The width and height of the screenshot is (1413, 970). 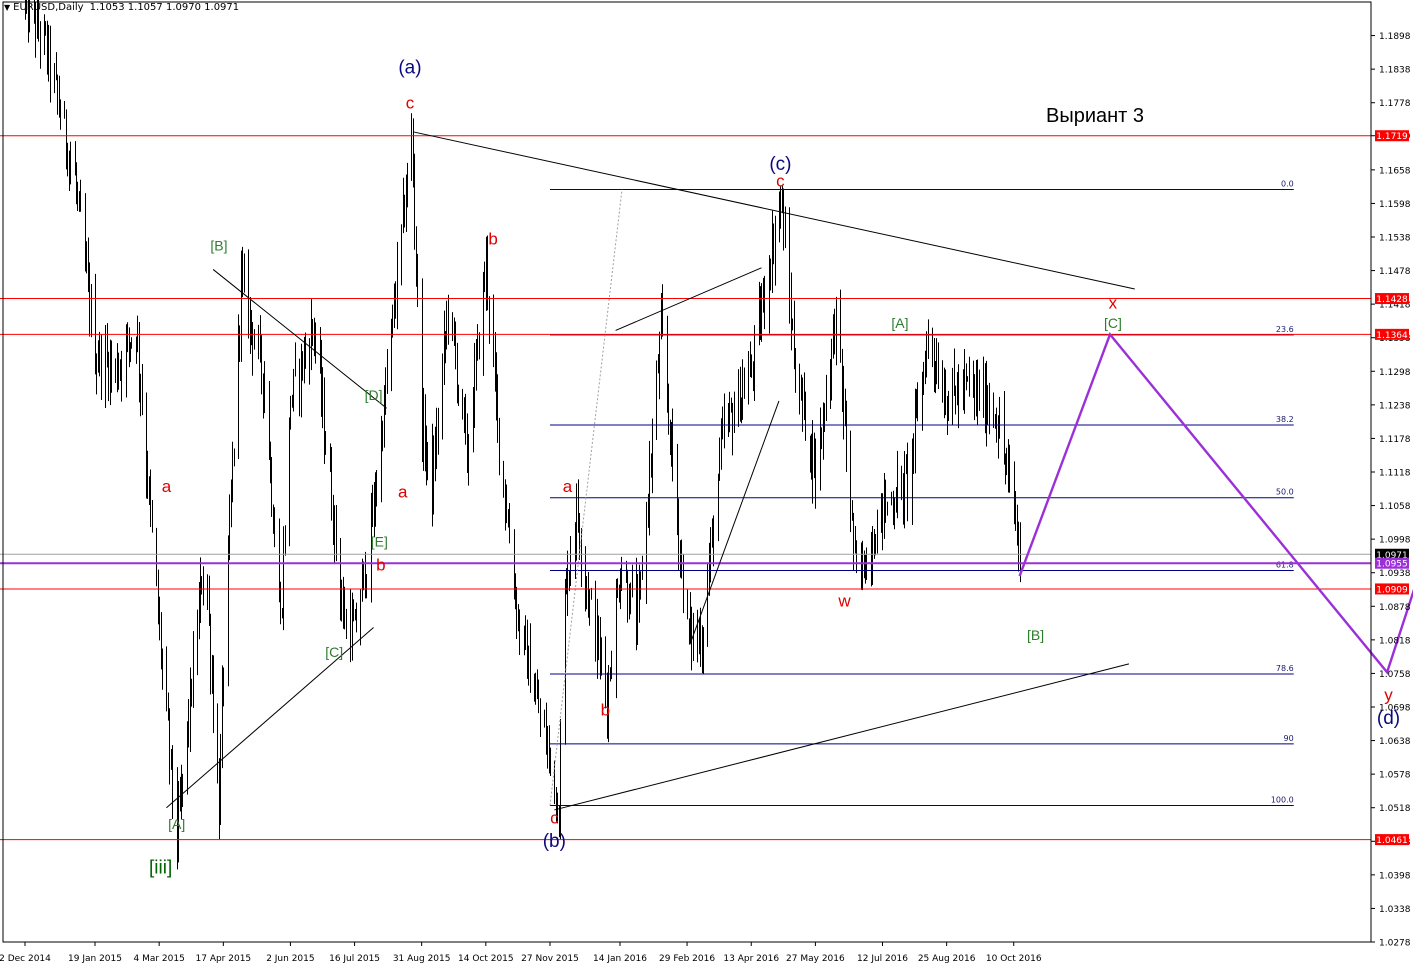 What do you see at coordinates (1395, 37) in the screenshot?
I see `y-tick-label: 1.1898` at bounding box center [1395, 37].